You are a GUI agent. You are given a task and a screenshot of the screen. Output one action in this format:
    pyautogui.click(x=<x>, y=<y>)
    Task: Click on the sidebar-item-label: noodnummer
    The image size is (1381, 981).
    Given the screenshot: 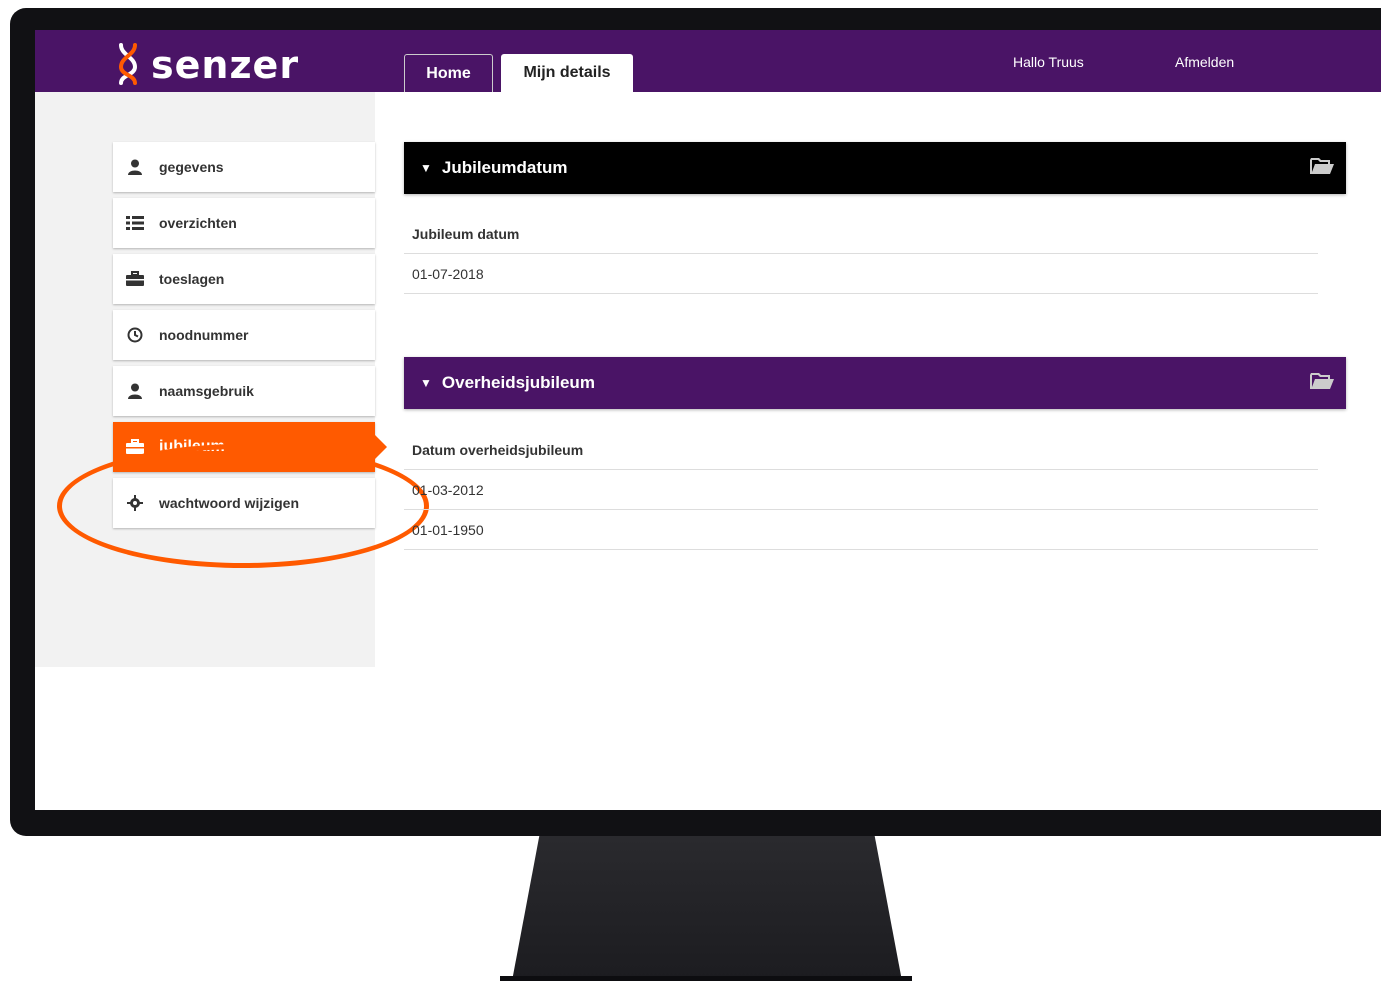 What is the action you would take?
    pyautogui.click(x=204, y=335)
    